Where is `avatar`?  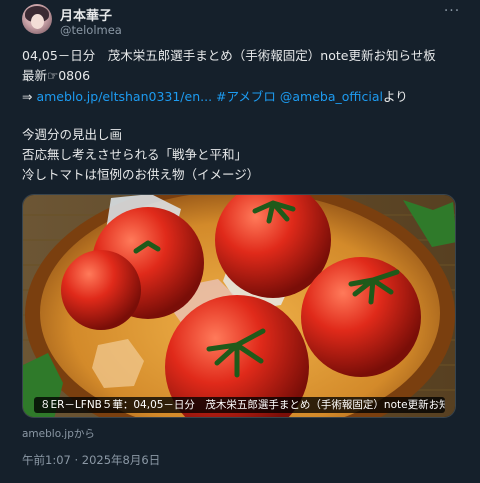
avatar is located at coordinates (37, 19).